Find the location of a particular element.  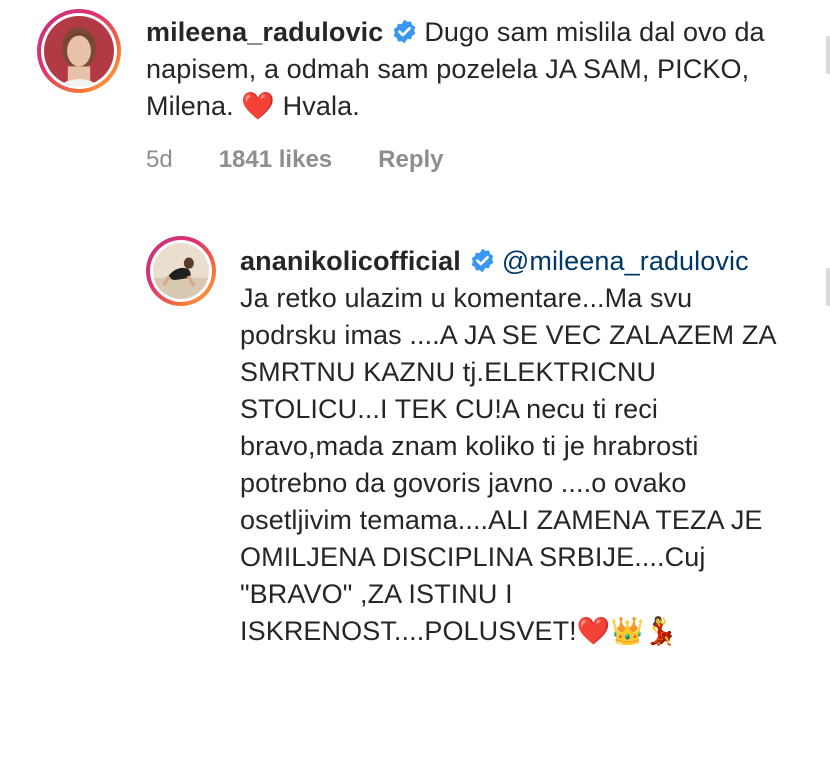

avatar-ananikolic is located at coordinates (181, 271).